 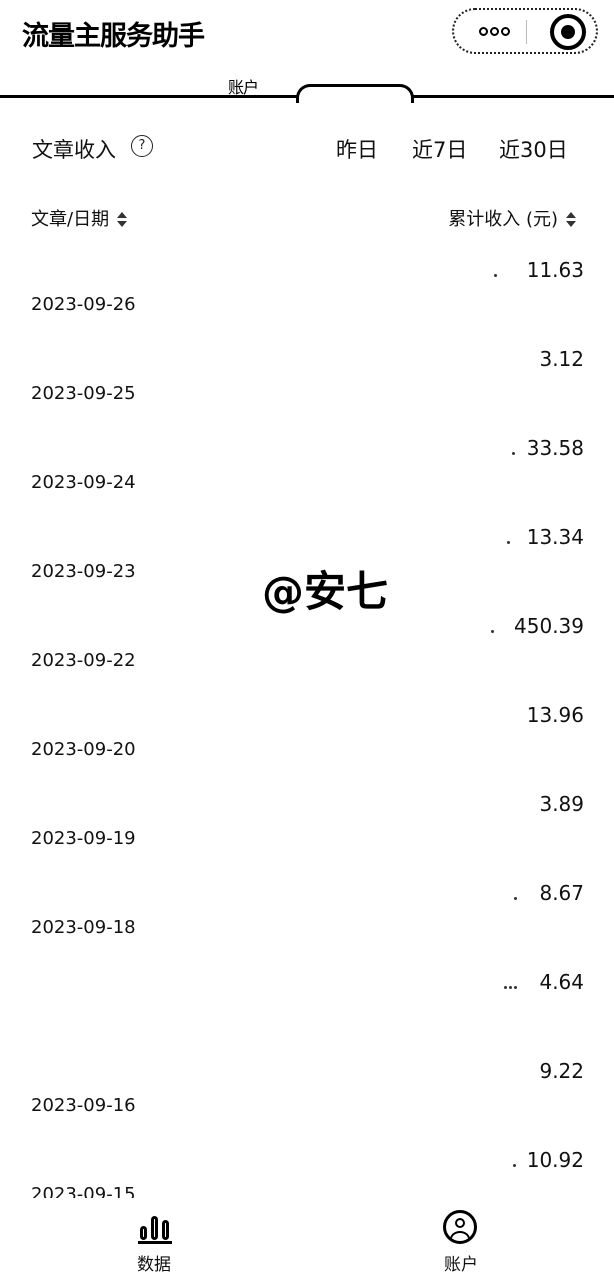 I want to click on row-date: 2023-09-20, so click(x=83, y=749).